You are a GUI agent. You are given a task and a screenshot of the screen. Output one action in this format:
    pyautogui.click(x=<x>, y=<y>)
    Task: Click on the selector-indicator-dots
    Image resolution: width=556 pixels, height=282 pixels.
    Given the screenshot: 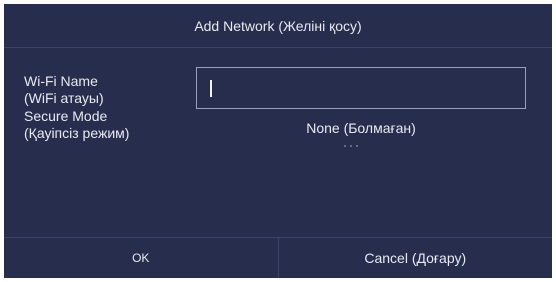 What is the action you would take?
    pyautogui.click(x=351, y=146)
    